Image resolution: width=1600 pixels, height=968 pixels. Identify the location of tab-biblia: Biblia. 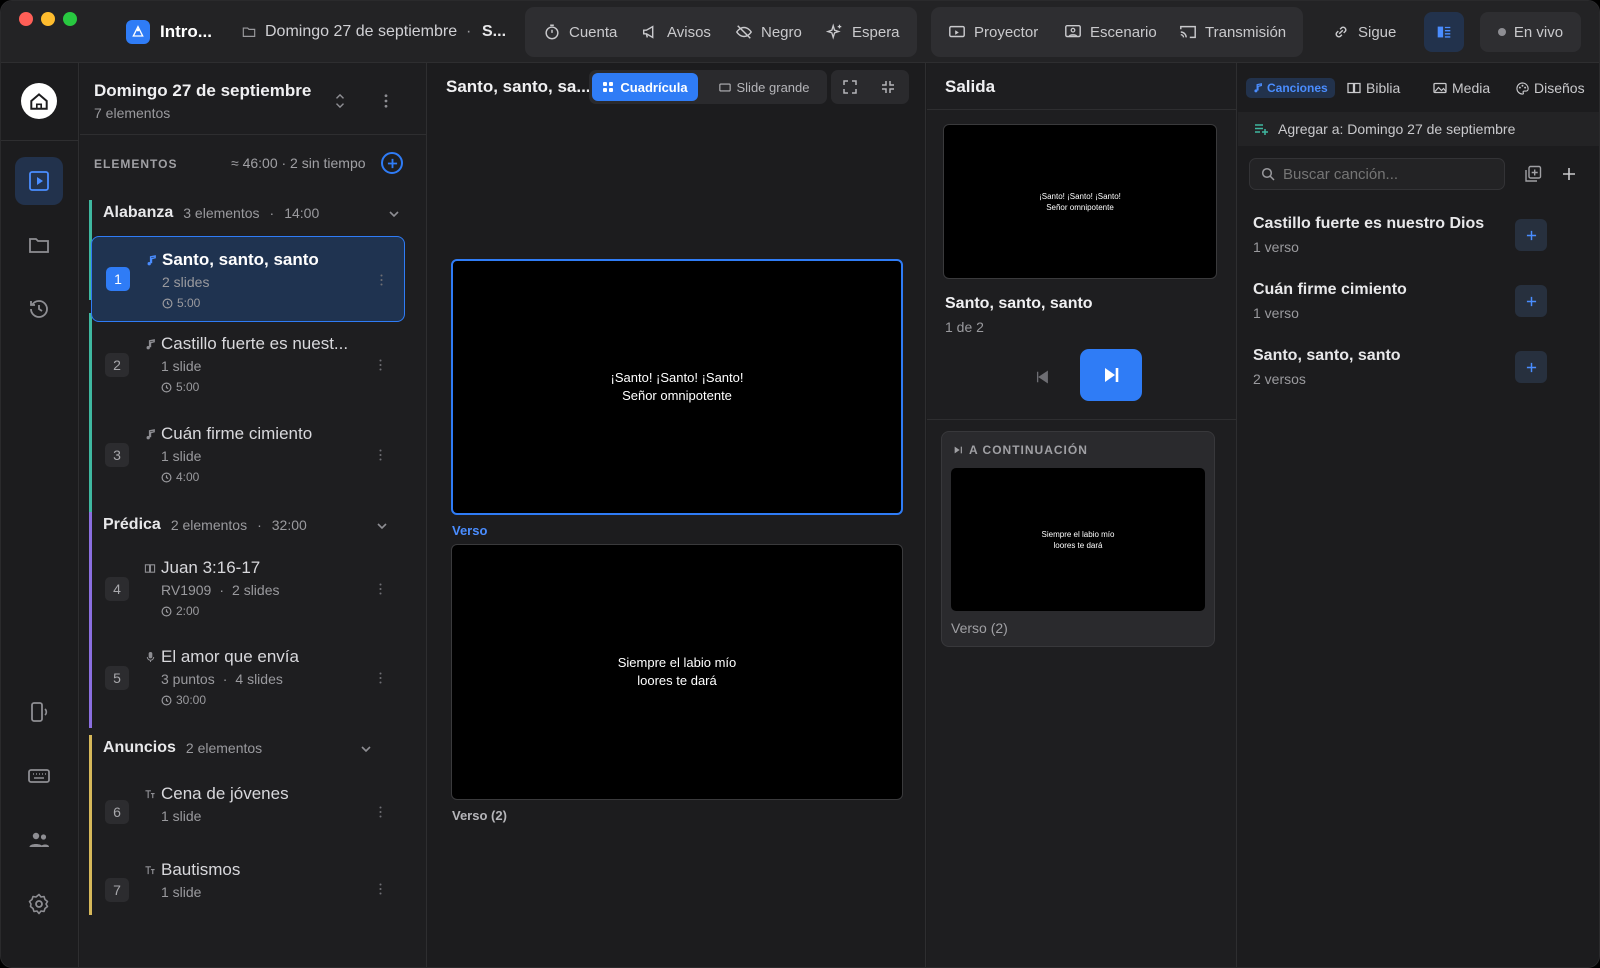
(1373, 88).